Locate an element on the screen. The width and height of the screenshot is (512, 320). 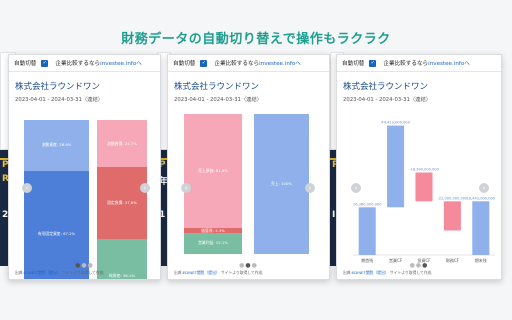
waterfall-data-label: -22,000,000,000 is located at coordinates (452, 198).